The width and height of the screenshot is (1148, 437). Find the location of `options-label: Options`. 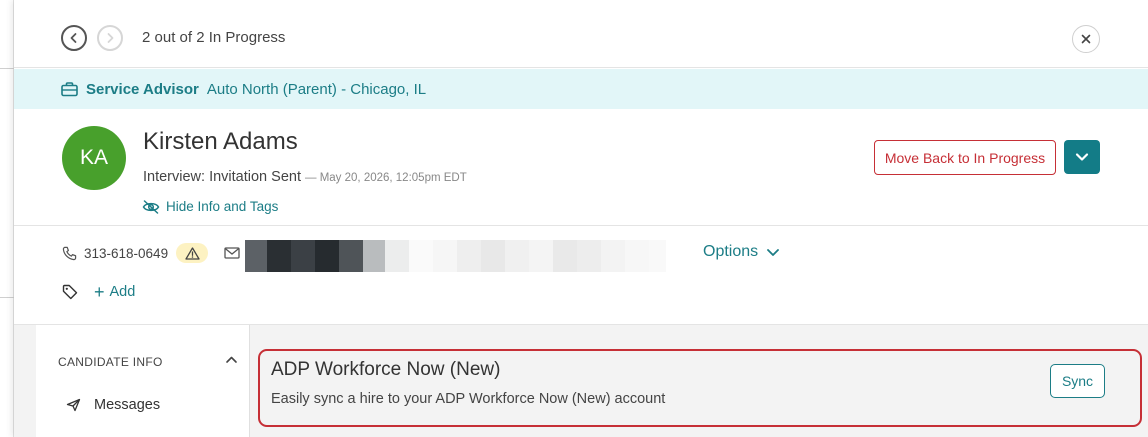

options-label: Options is located at coordinates (731, 251).